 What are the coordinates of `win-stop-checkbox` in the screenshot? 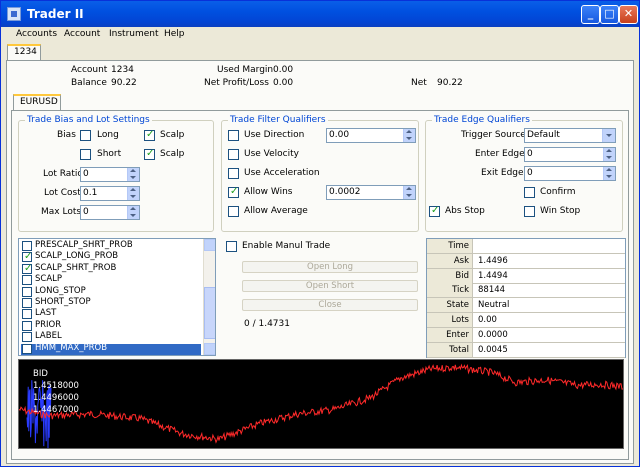 It's located at (529, 211).